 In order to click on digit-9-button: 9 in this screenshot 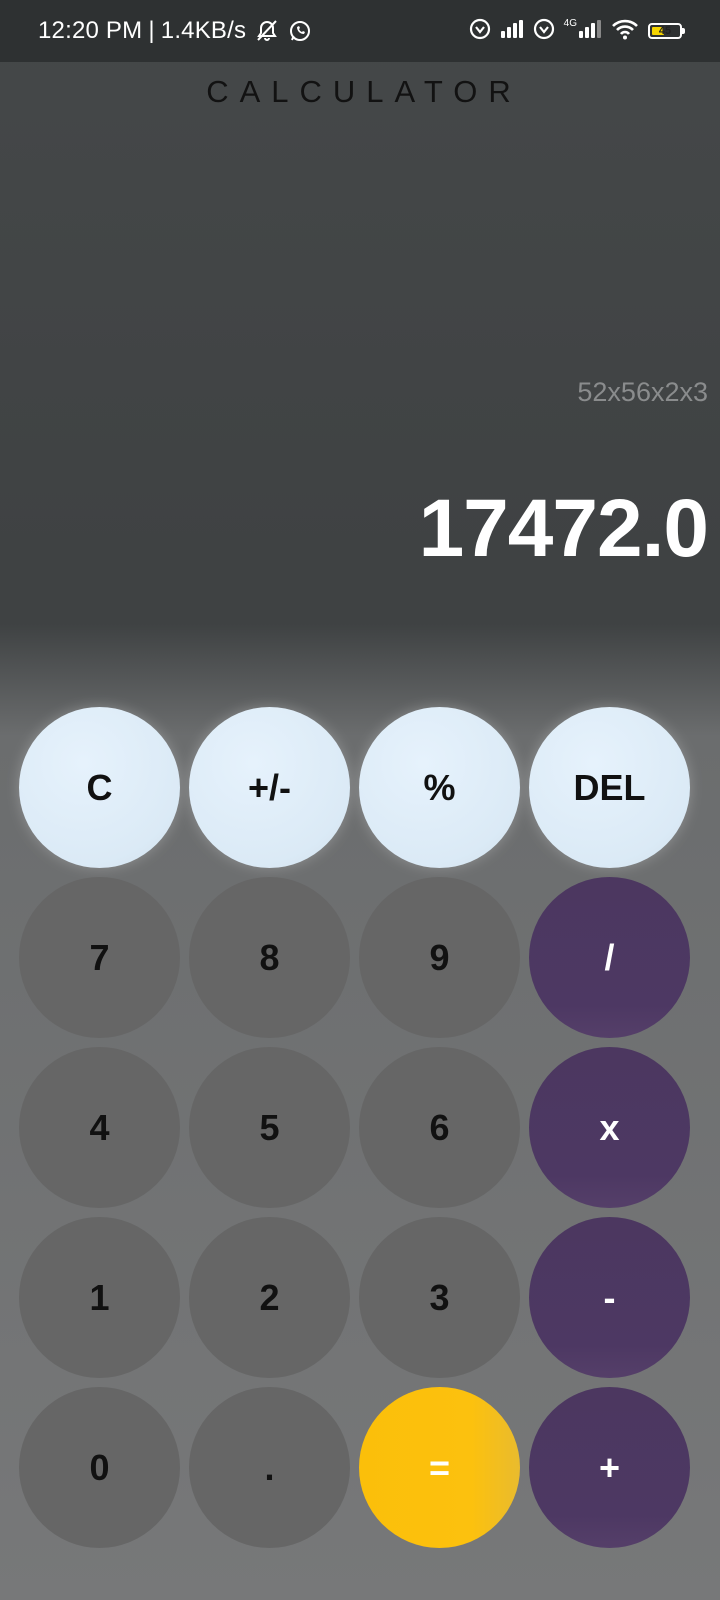, I will do `click(439, 957)`.